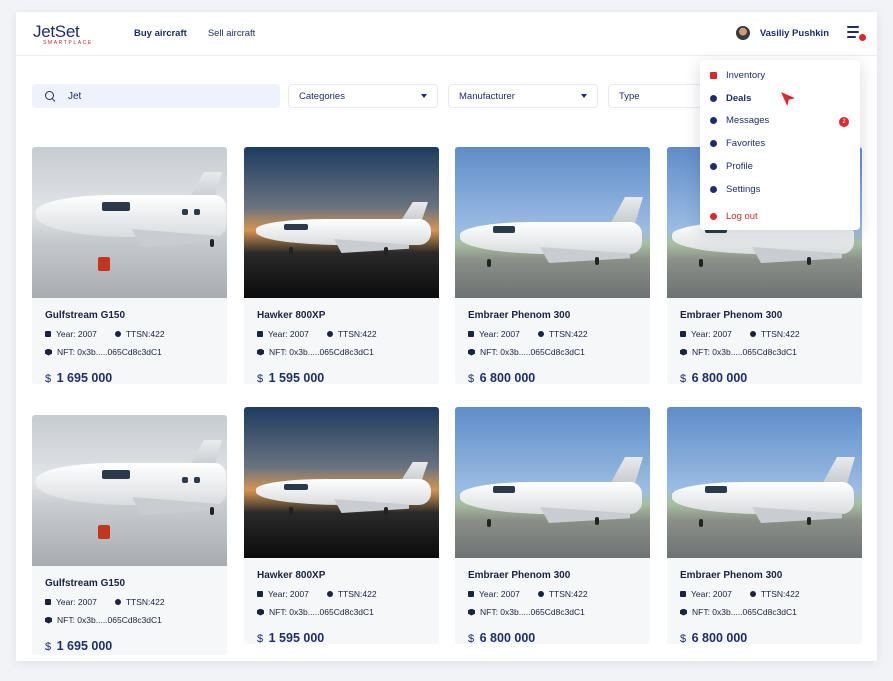  I want to click on menu-item-logout: Log out, so click(780, 216).